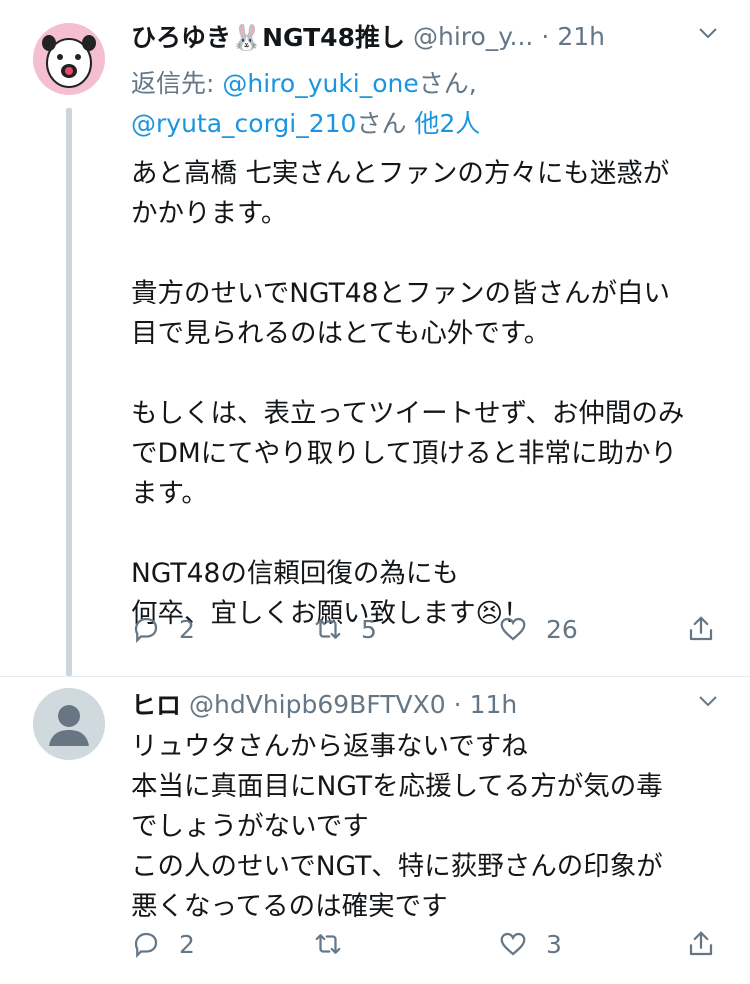  I want to click on cartoon-face-avatar-icon, so click(69, 59).